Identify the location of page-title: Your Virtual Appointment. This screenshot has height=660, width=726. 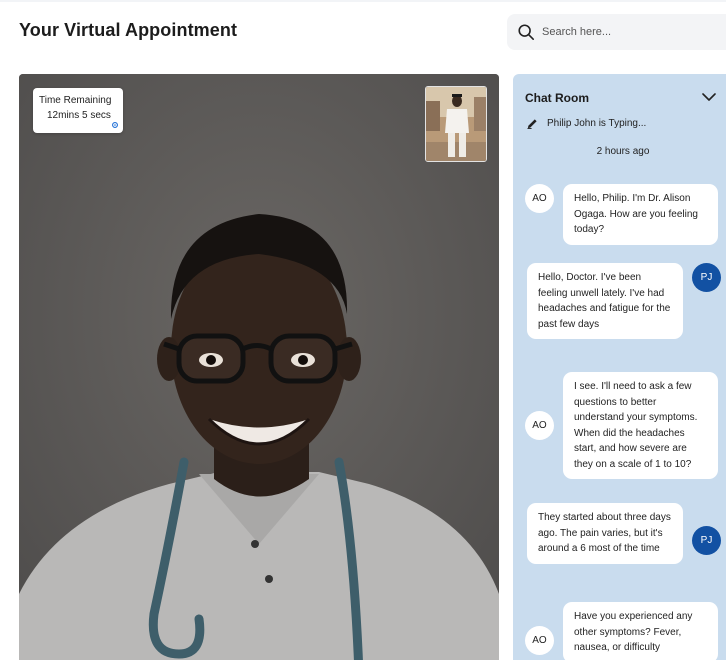
(128, 30).